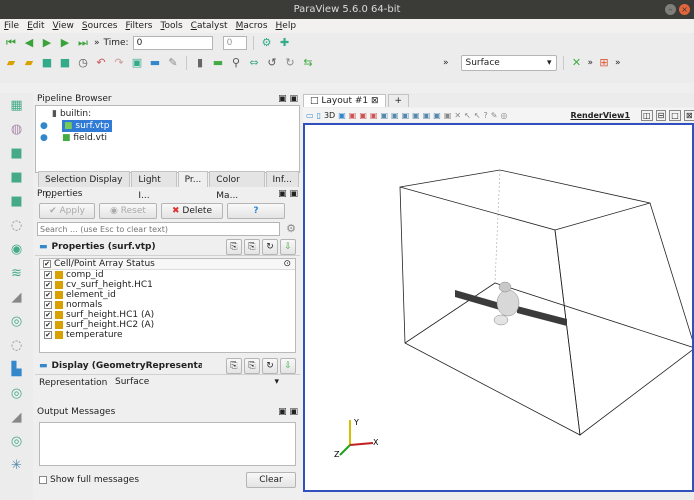 The height and width of the screenshot is (500, 694). What do you see at coordinates (467, 115) in the screenshot?
I see `ruler-icon: ↖` at bounding box center [467, 115].